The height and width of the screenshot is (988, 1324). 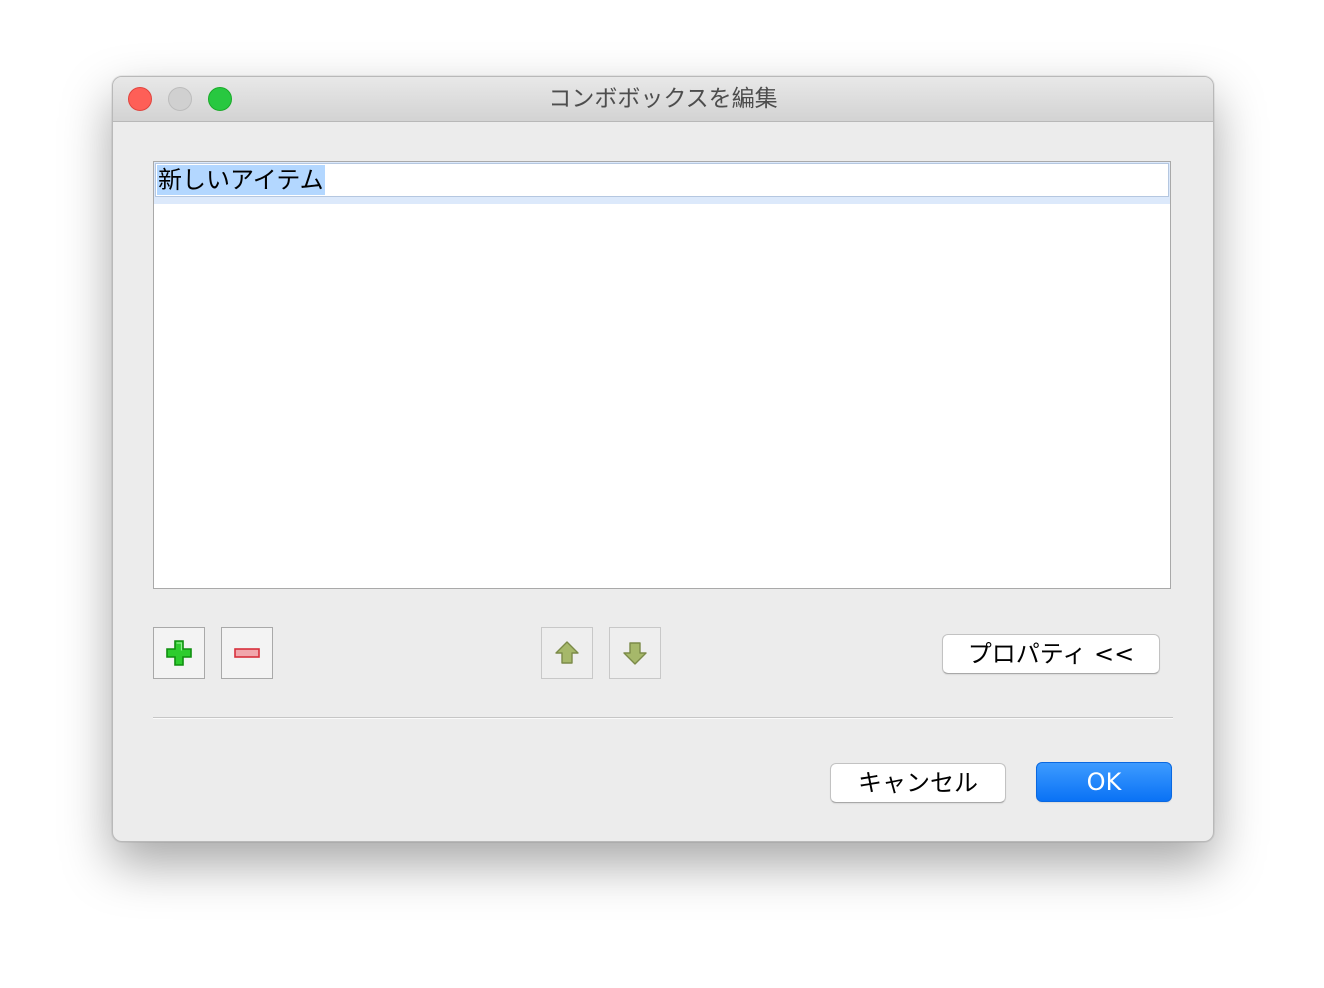 What do you see at coordinates (1051, 654) in the screenshot?
I see `properties-toggle-button: プロパティ <<` at bounding box center [1051, 654].